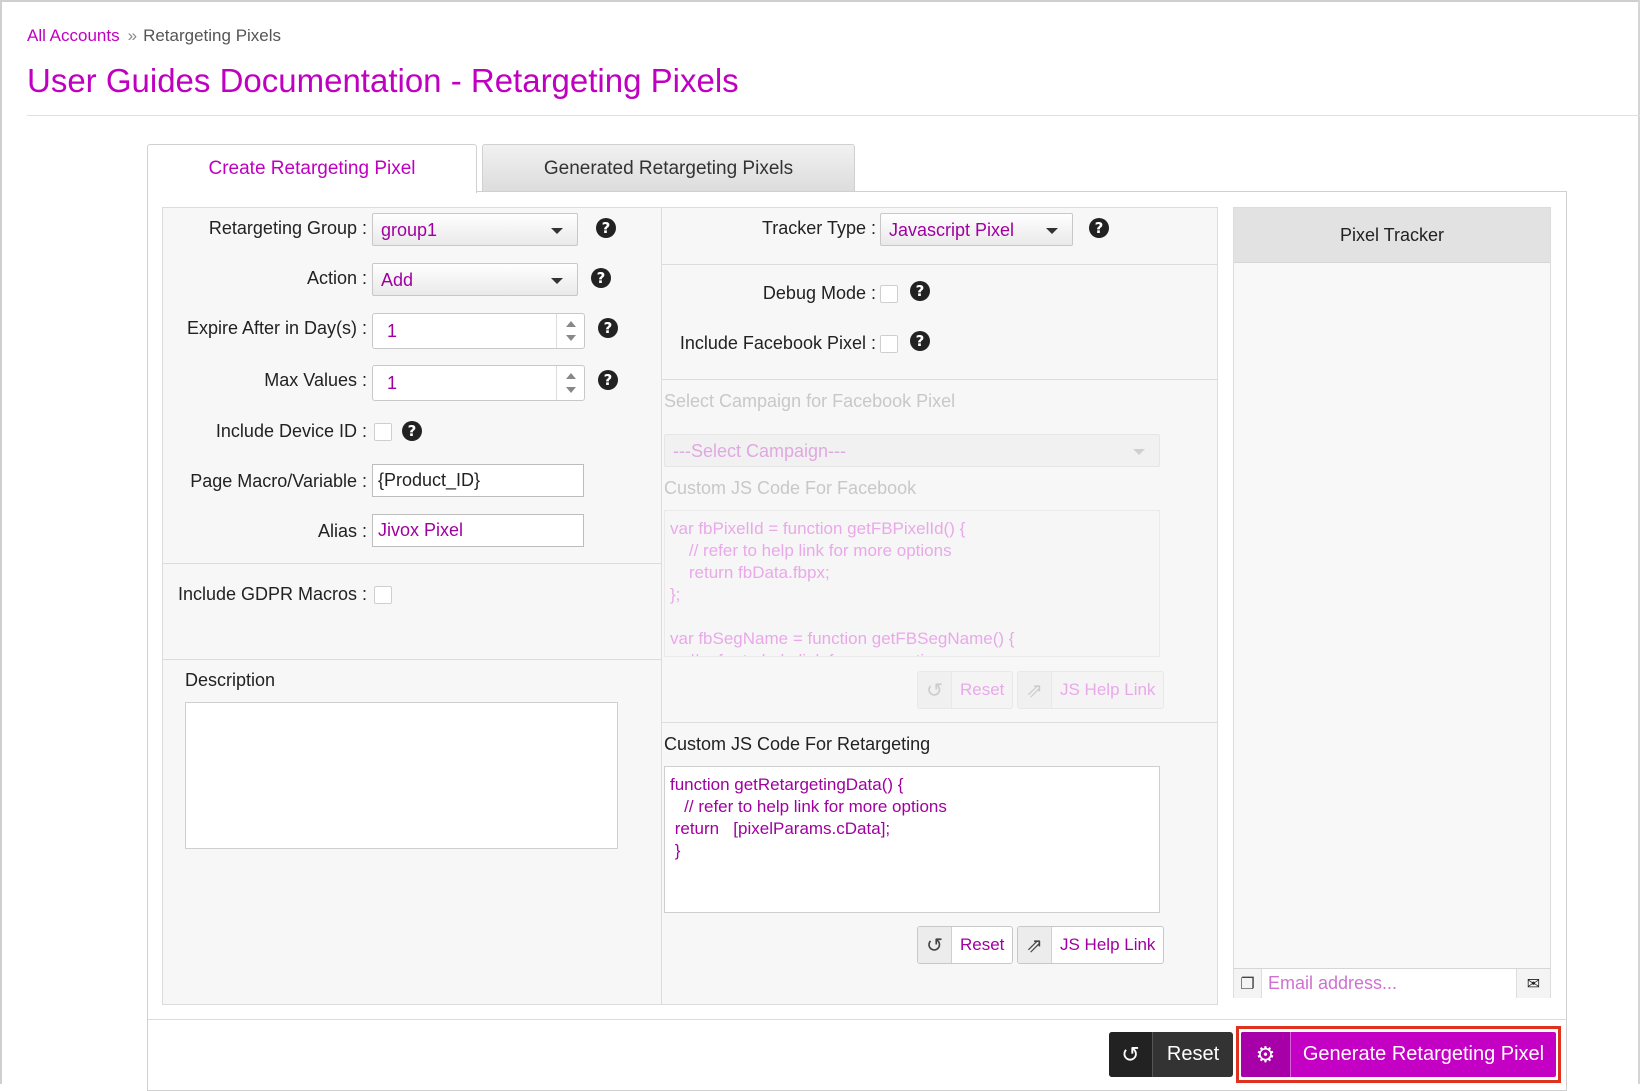 Image resolution: width=1640 pixels, height=1091 pixels. Describe the element at coordinates (1108, 689) in the screenshot. I see `facebook-js-help-link-label: JS Help Link` at that location.